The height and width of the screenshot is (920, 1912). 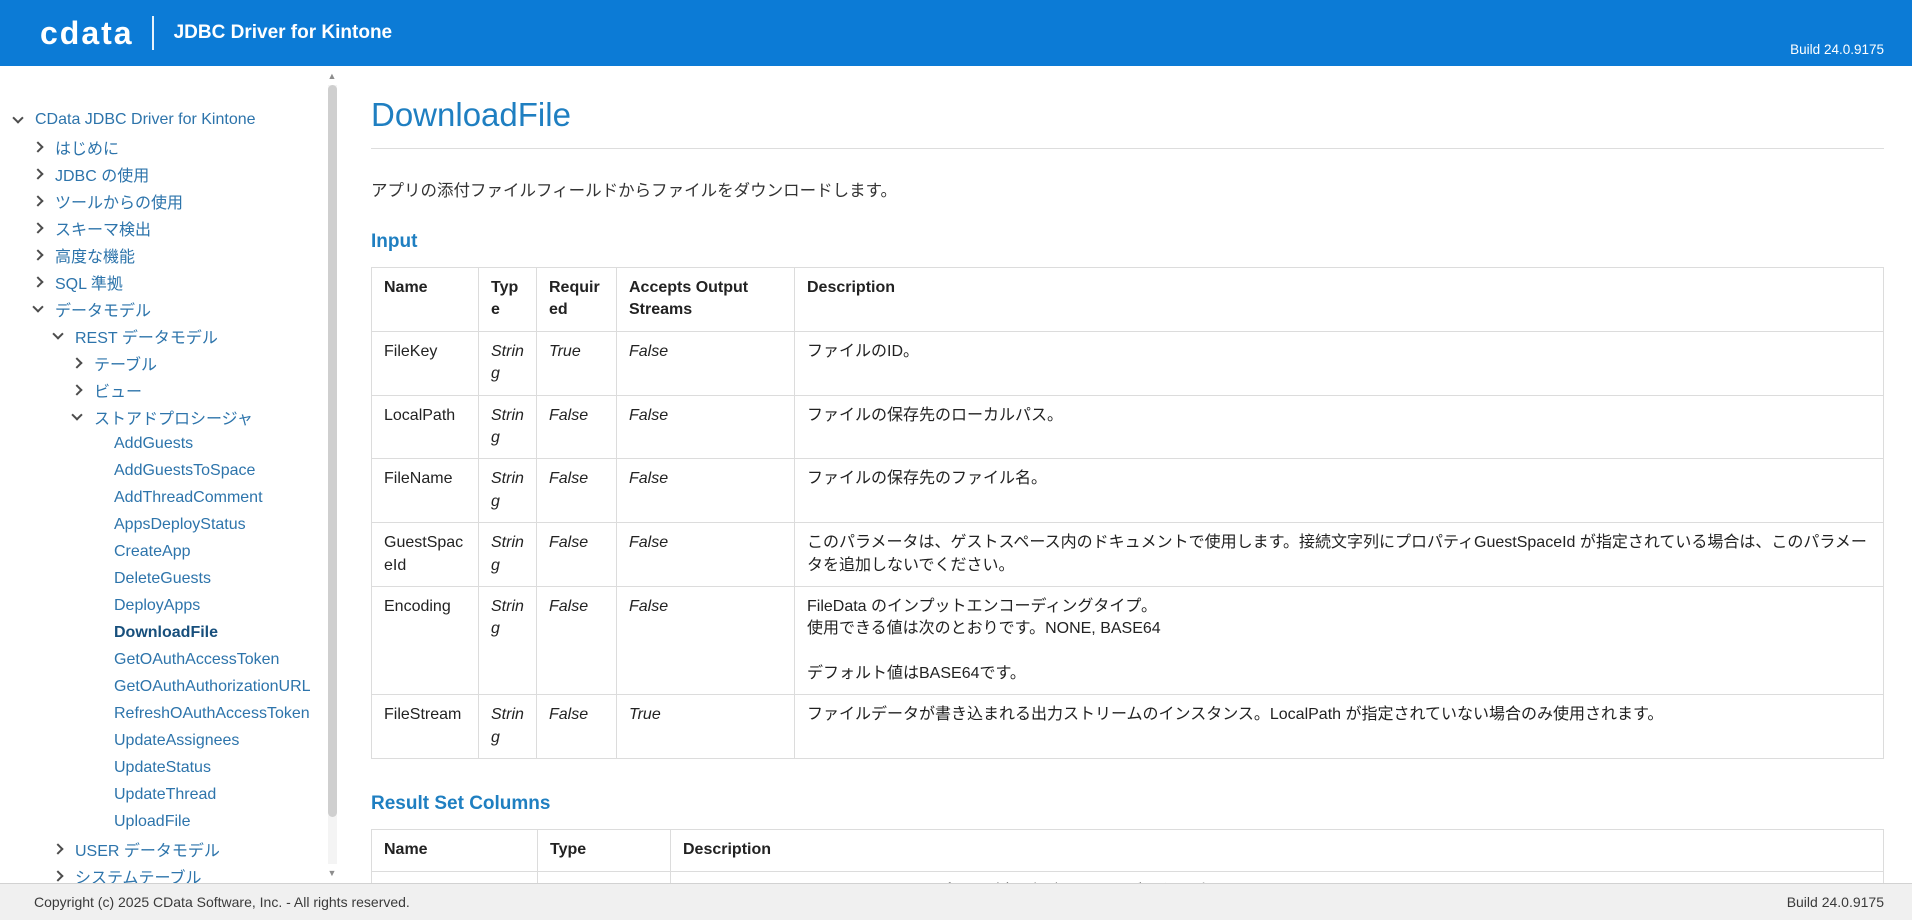 I want to click on result-section-heading: Result Set Columns, so click(x=461, y=804).